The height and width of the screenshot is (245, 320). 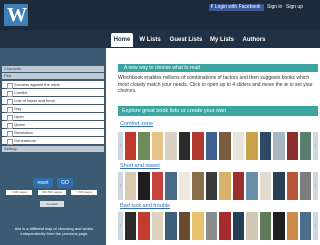 What do you see at coordinates (122, 40) in the screenshot?
I see `tab-home: Home` at bounding box center [122, 40].